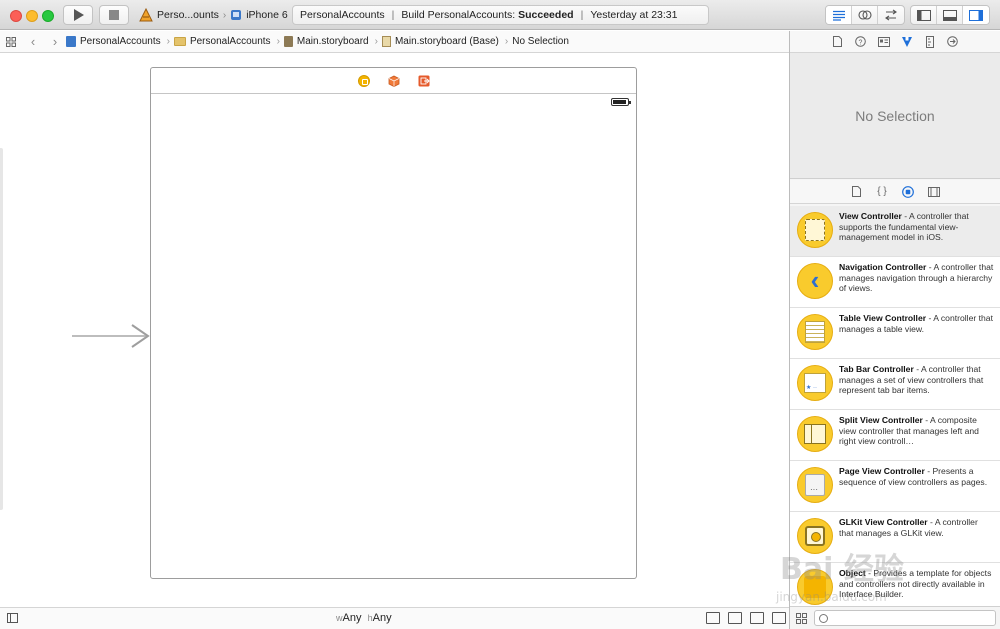 The width and height of the screenshot is (1000, 629). I want to click on align-icon, so click(713, 618).